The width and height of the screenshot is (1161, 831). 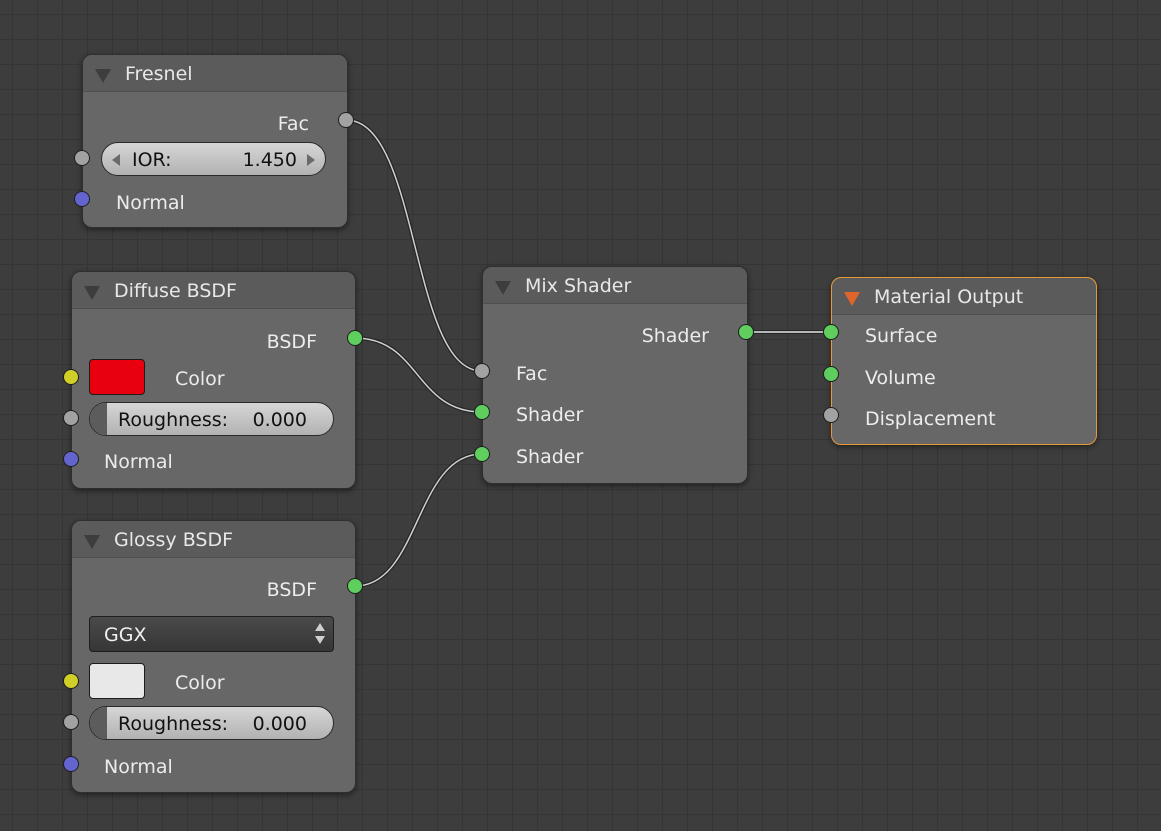 What do you see at coordinates (211, 634) in the screenshot?
I see `distribution-dropdown: GGX` at bounding box center [211, 634].